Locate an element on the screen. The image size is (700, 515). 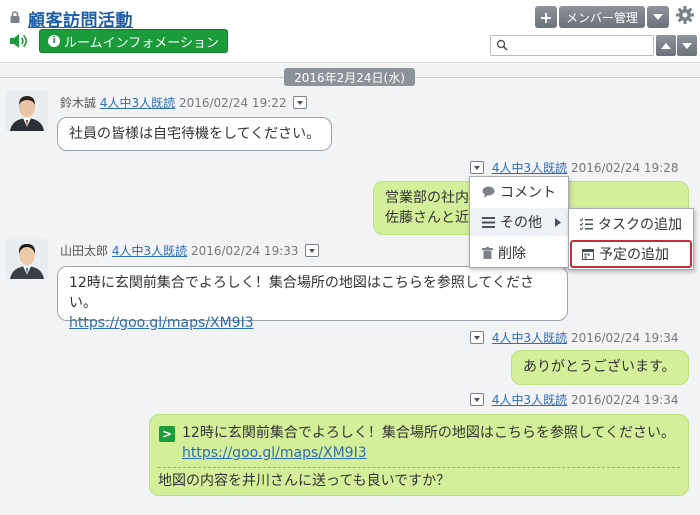
message-bubble: ありがとうございます。 is located at coordinates (600, 367).